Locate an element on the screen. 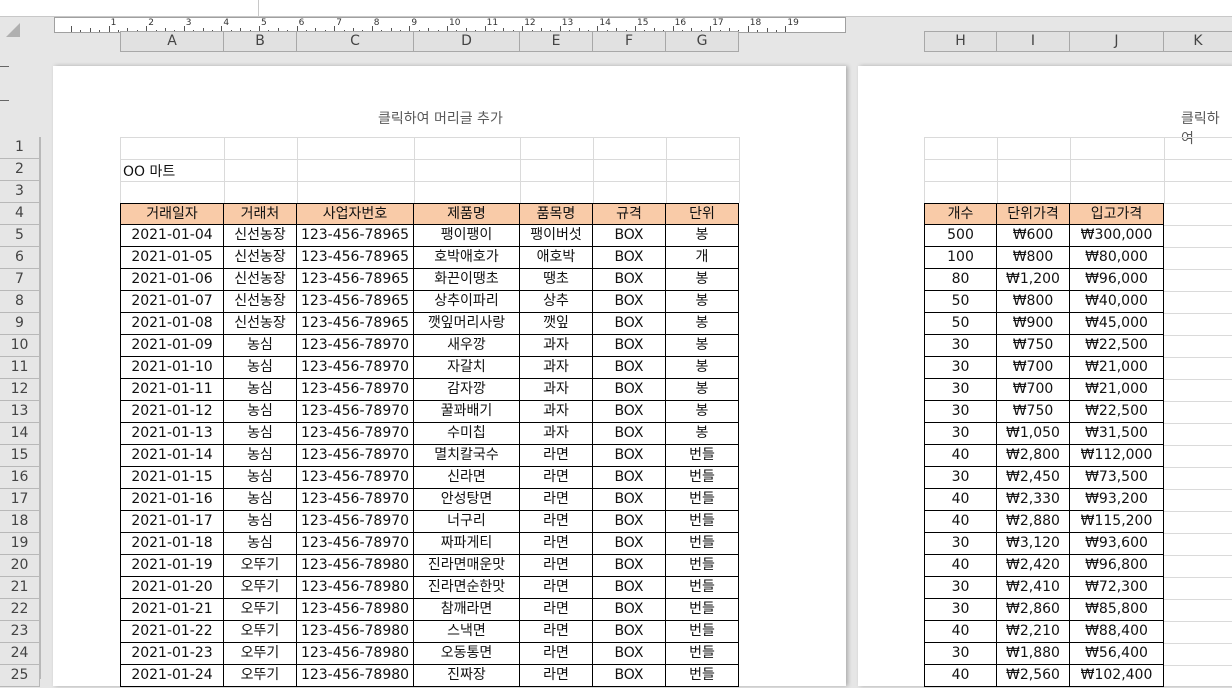  table-cell: ₩96,800 is located at coordinates (1117, 566).